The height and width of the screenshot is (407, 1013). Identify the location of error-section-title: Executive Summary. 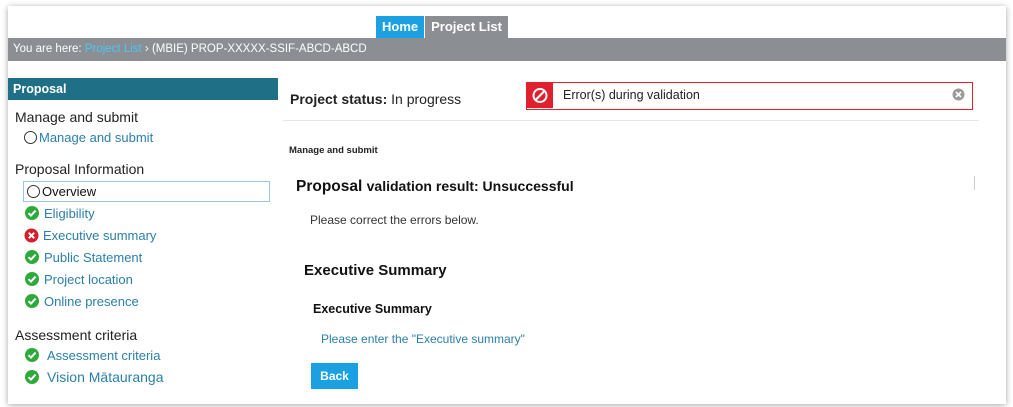
(375, 270).